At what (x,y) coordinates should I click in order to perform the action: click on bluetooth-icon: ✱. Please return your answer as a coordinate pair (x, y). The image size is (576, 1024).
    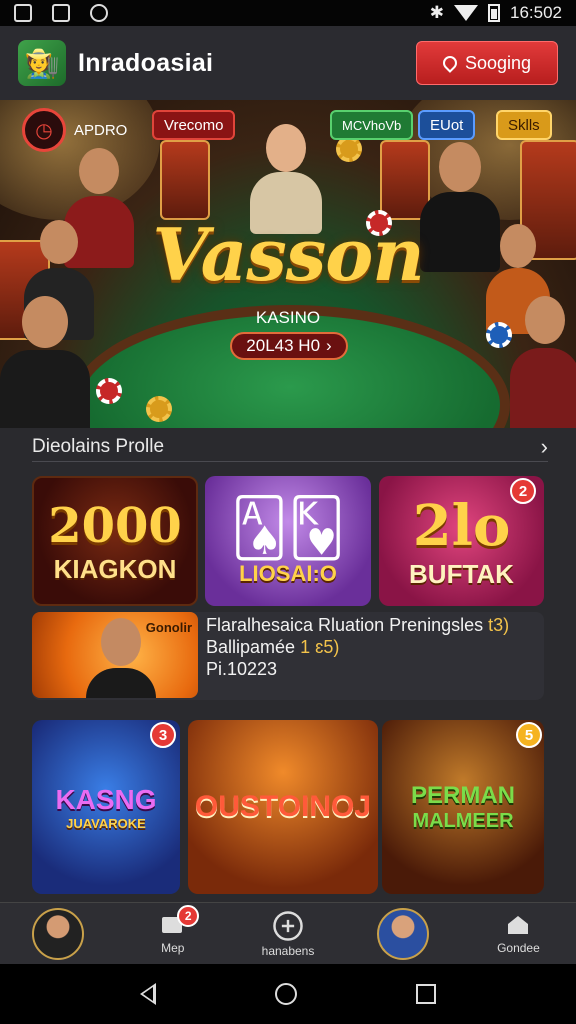
    Looking at the image, I should click on (436, 12).